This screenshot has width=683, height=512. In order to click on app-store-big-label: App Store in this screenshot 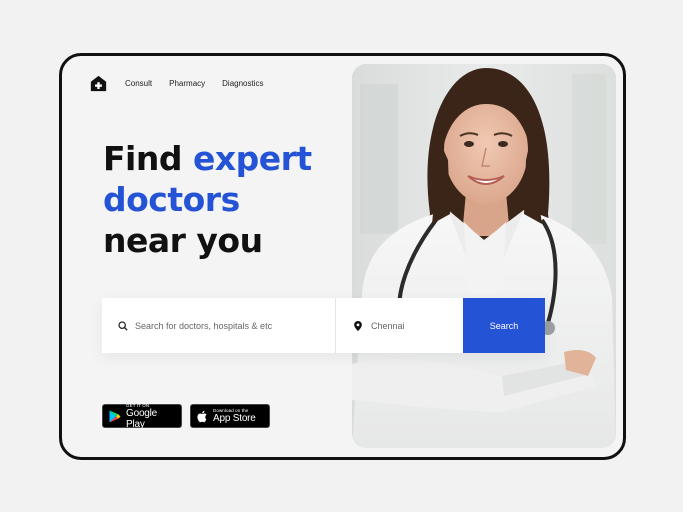, I will do `click(234, 418)`.